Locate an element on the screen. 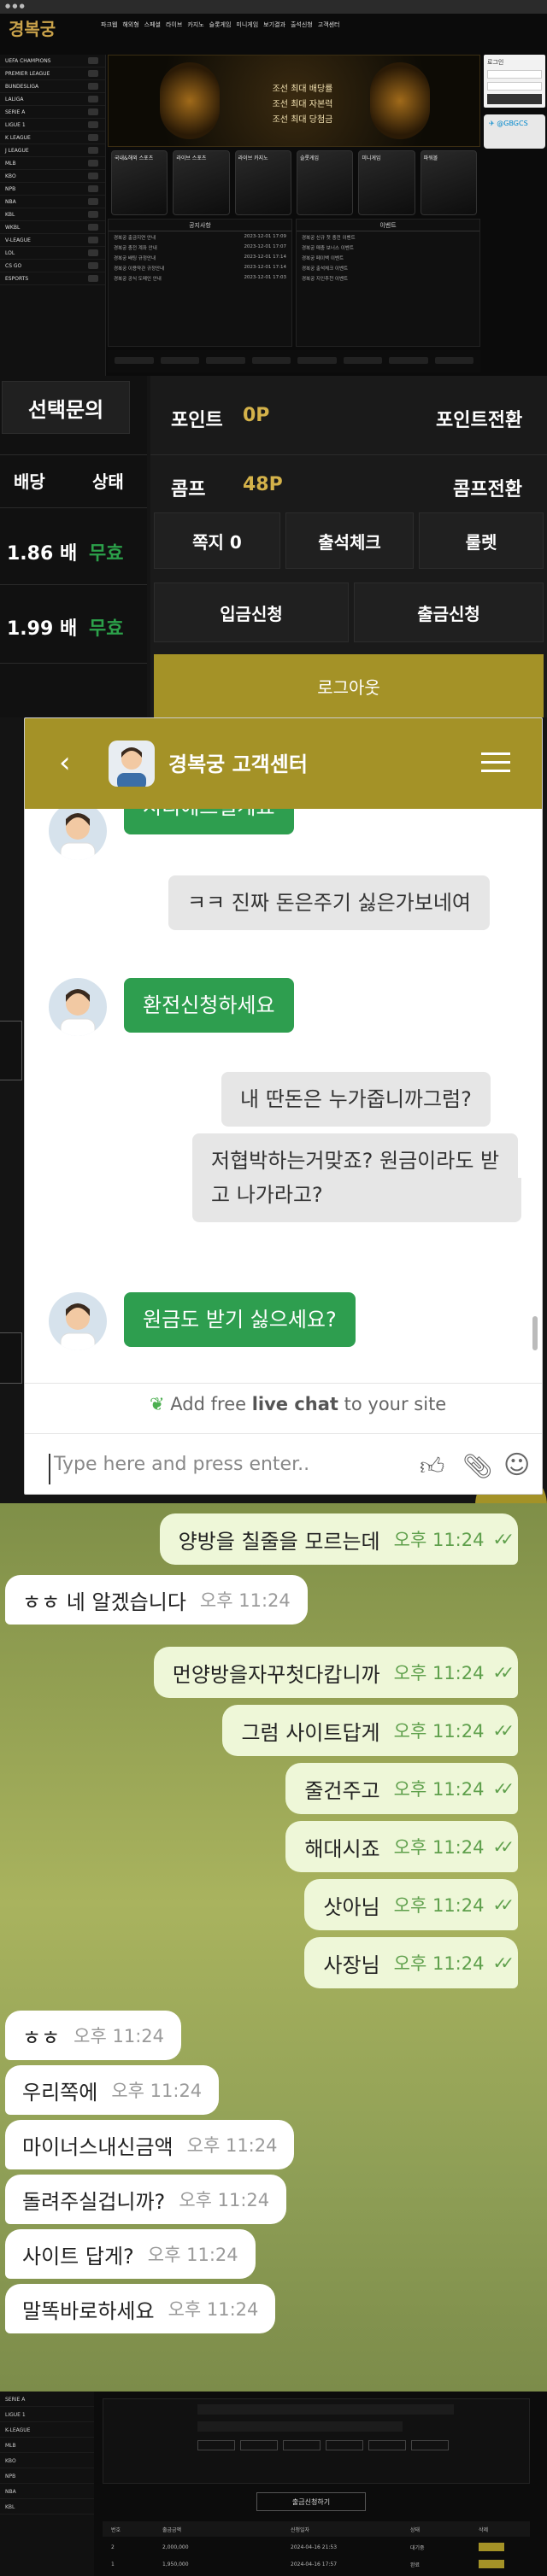 This screenshot has width=547, height=2576. bet-status: 무효 is located at coordinates (107, 554).